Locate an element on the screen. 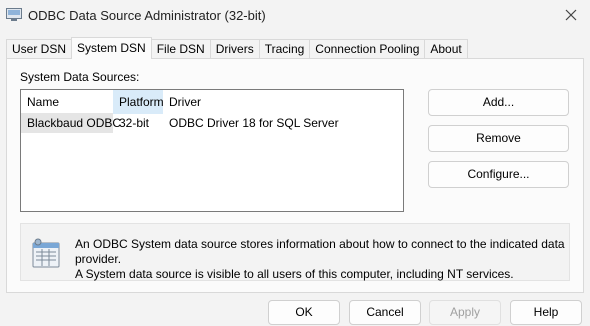  system-data-sources-label: System Data Sources: is located at coordinates (80, 77).